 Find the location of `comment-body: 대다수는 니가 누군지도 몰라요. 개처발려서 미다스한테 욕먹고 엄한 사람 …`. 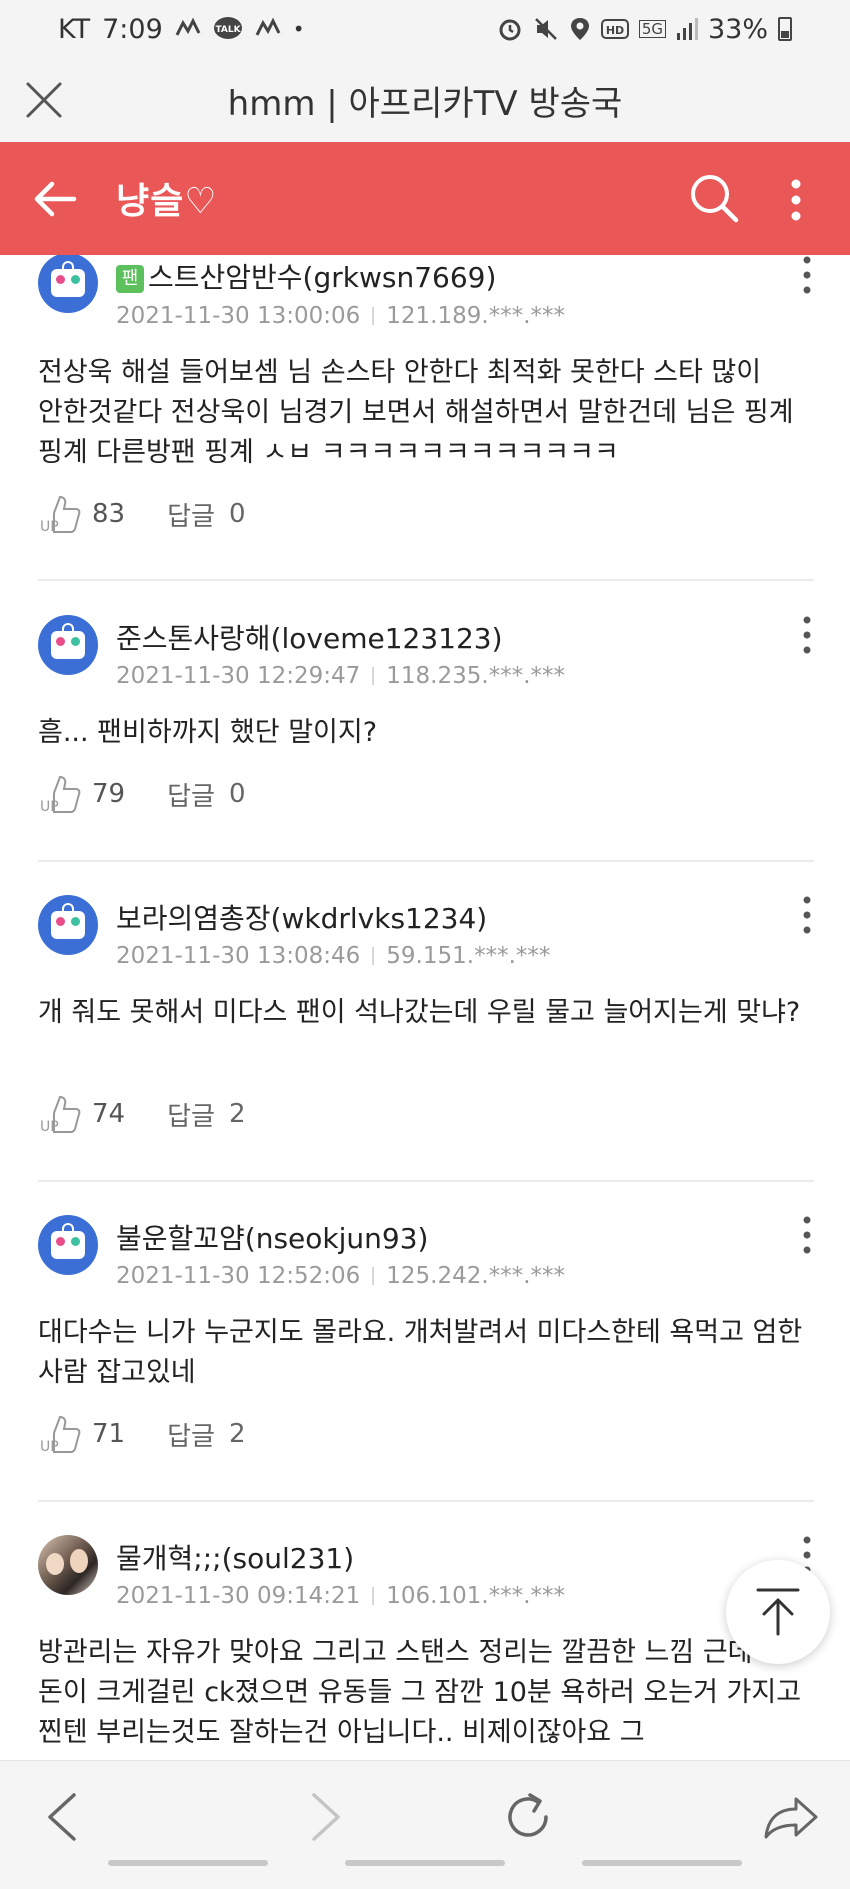

comment-body: 대다수는 니가 누군지도 몰라요. 개처발려서 미다스한테 욕먹고 엄한 사람 … is located at coordinates (420, 1352).